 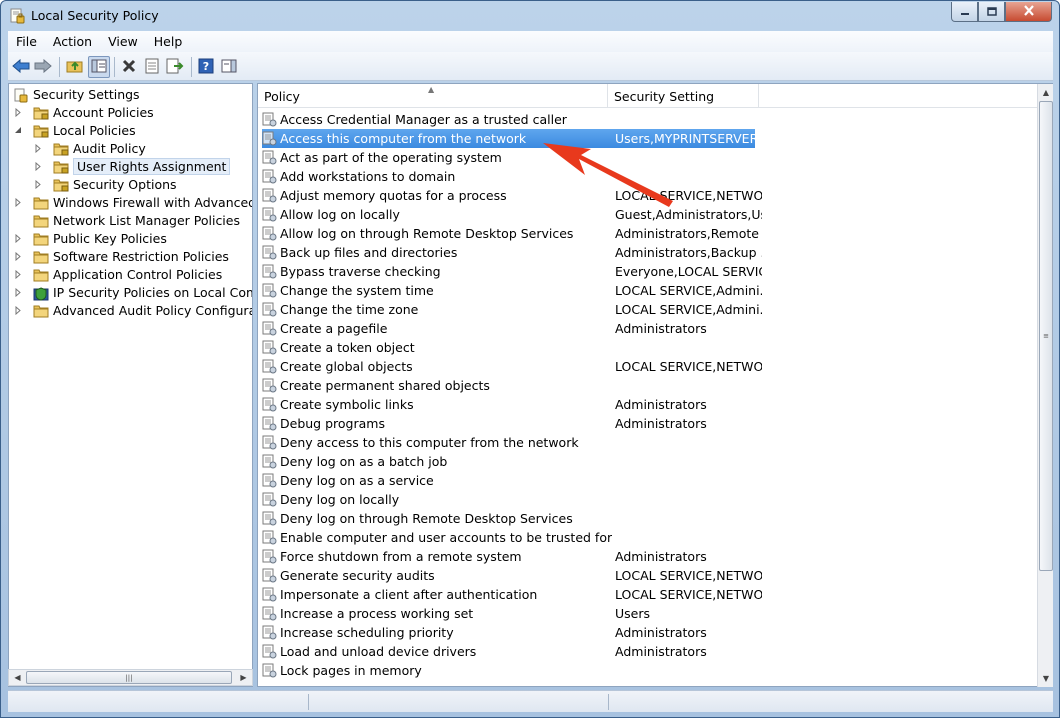 What do you see at coordinates (99, 148) in the screenshot?
I see `tree-item-audit-policy: Audit Policy` at bounding box center [99, 148].